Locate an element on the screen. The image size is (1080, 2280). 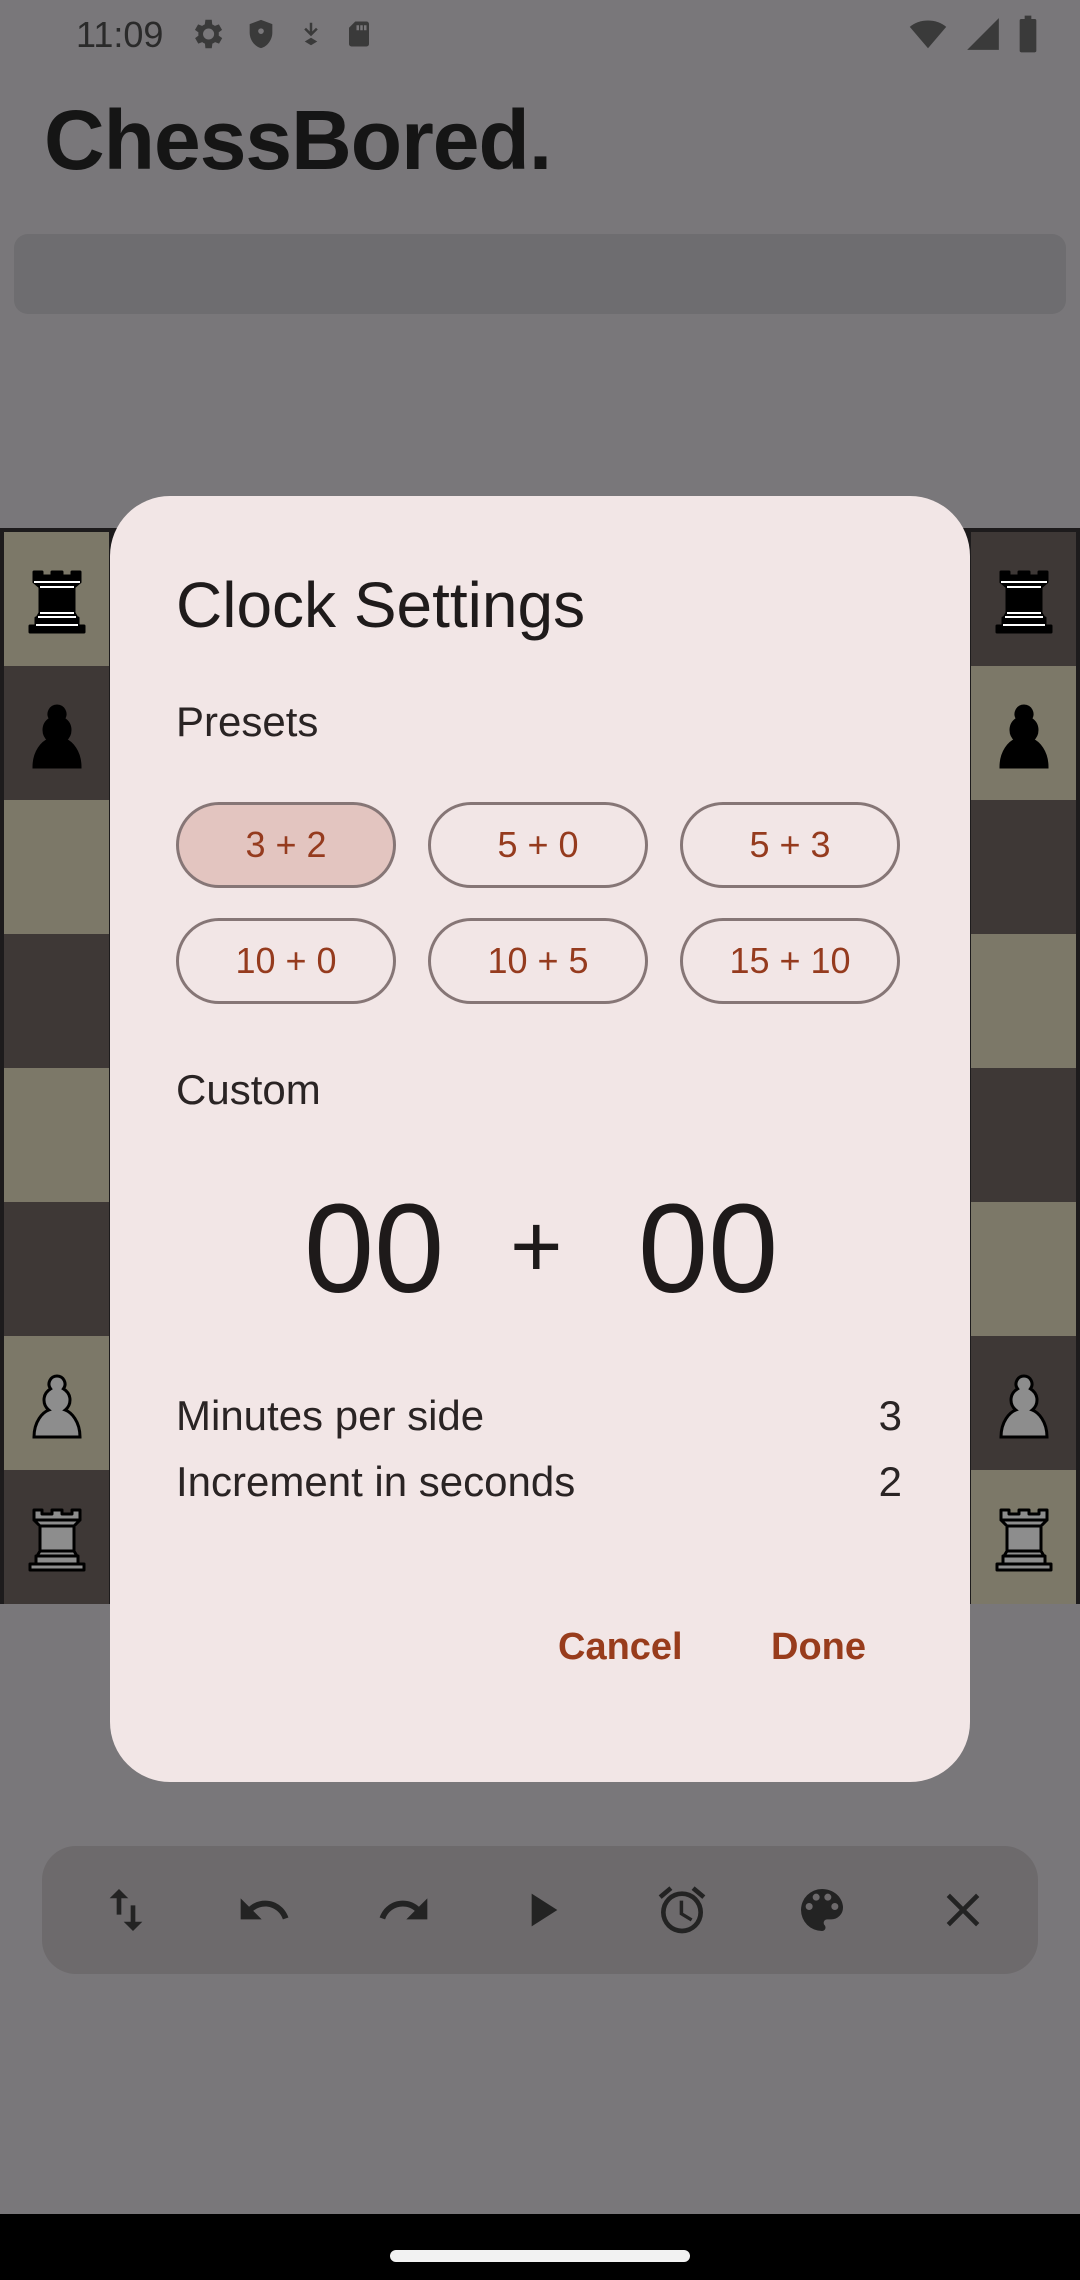
settings-icon is located at coordinates (208, 34).